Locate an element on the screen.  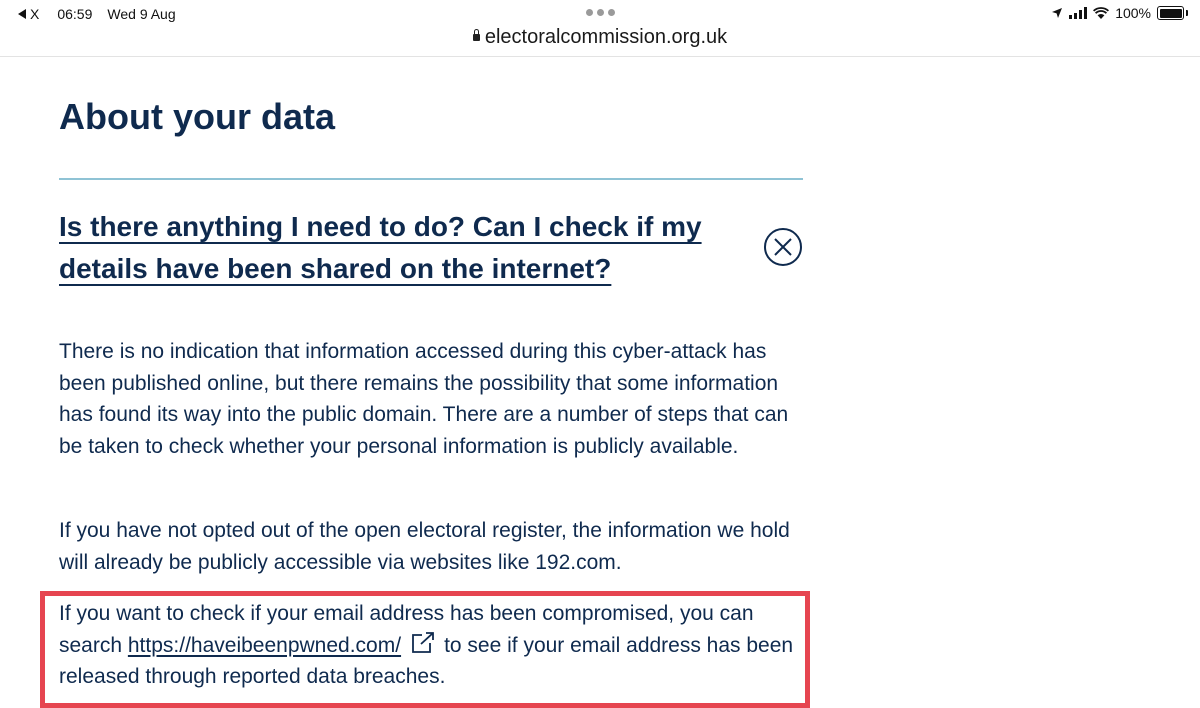
status-bar-right: 100% is located at coordinates (1116, 13).